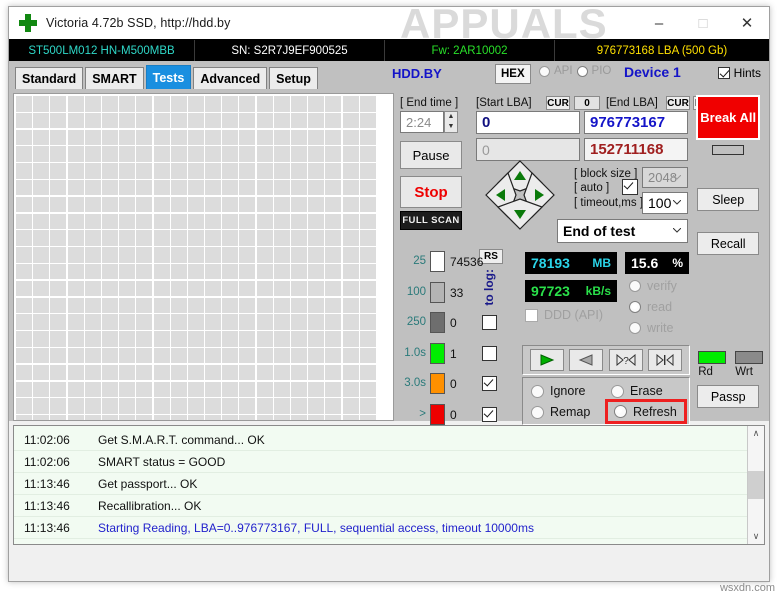  What do you see at coordinates (617, 391) in the screenshot?
I see `erase-radio` at bounding box center [617, 391].